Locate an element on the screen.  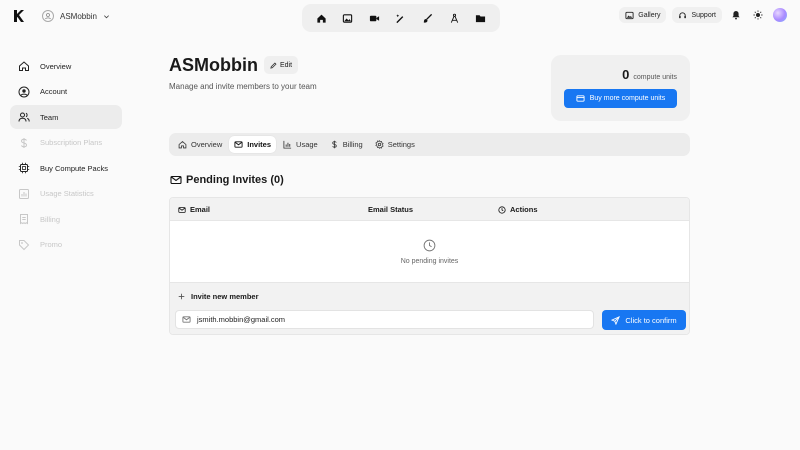
sidebar-item-label: Usage Statistics is located at coordinates (67, 193).